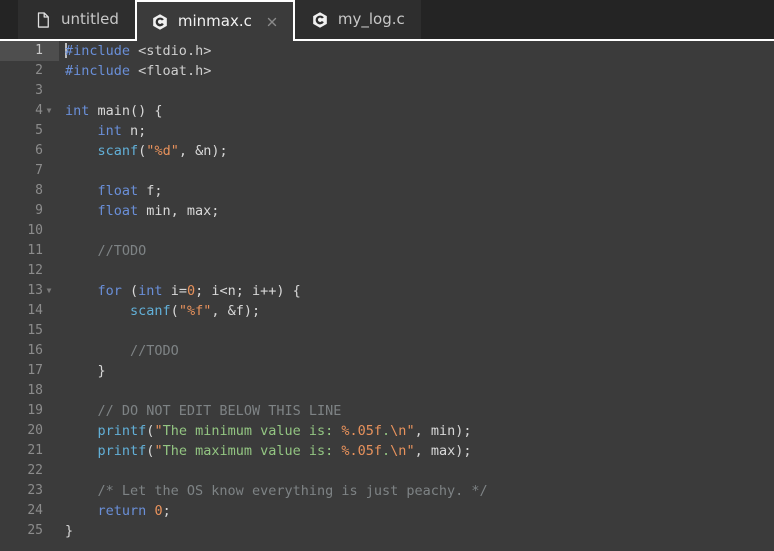 This screenshot has height=551, width=774. I want to click on code-token: The maximum value is:, so click(252, 451).